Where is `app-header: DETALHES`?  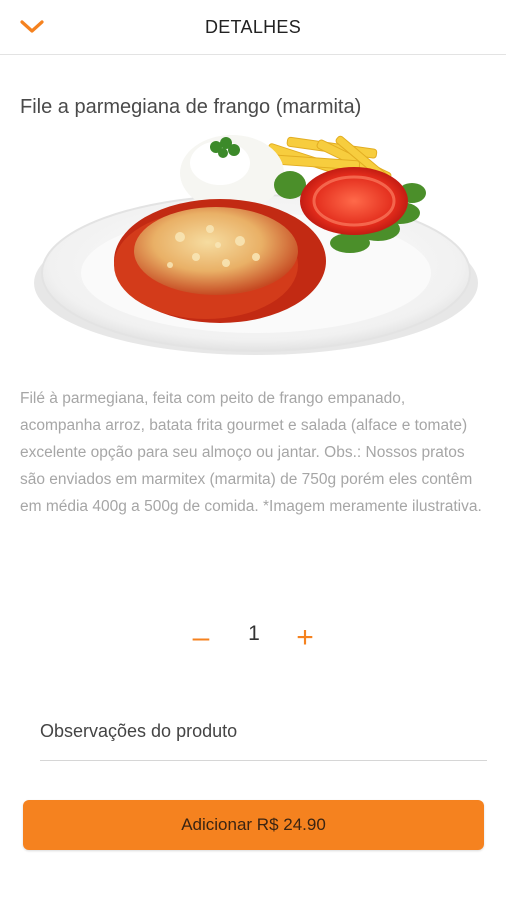
app-header: DETALHES is located at coordinates (253, 27).